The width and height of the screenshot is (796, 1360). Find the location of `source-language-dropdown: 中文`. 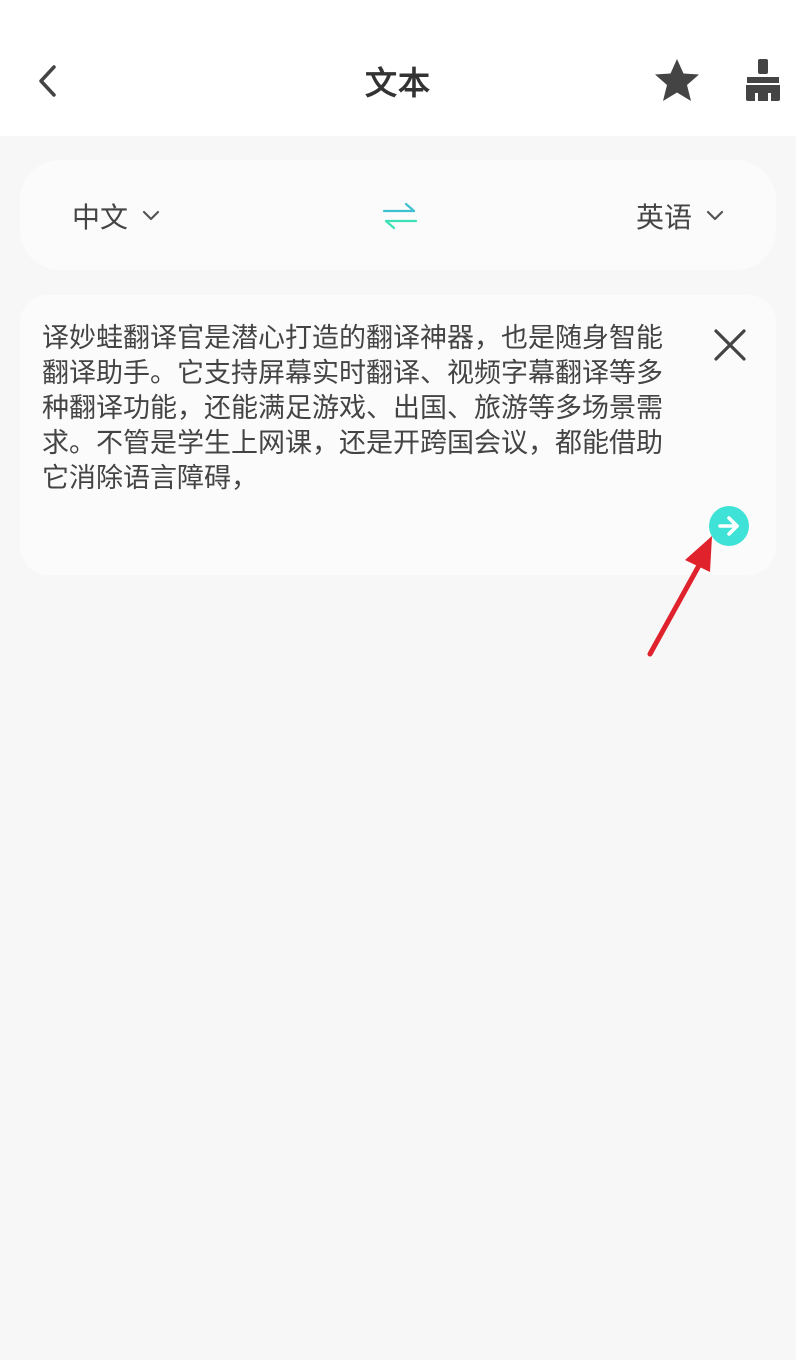

source-language-dropdown: 中文 is located at coordinates (116, 216).